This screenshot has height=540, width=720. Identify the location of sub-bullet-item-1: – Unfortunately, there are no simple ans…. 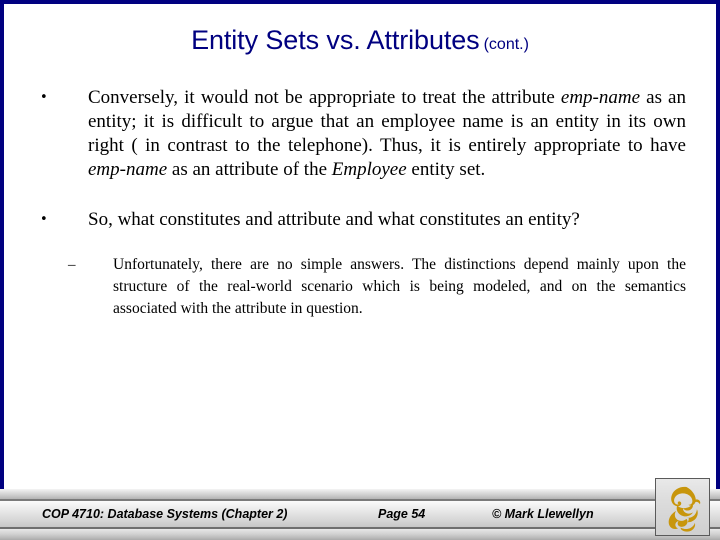
(360, 287).